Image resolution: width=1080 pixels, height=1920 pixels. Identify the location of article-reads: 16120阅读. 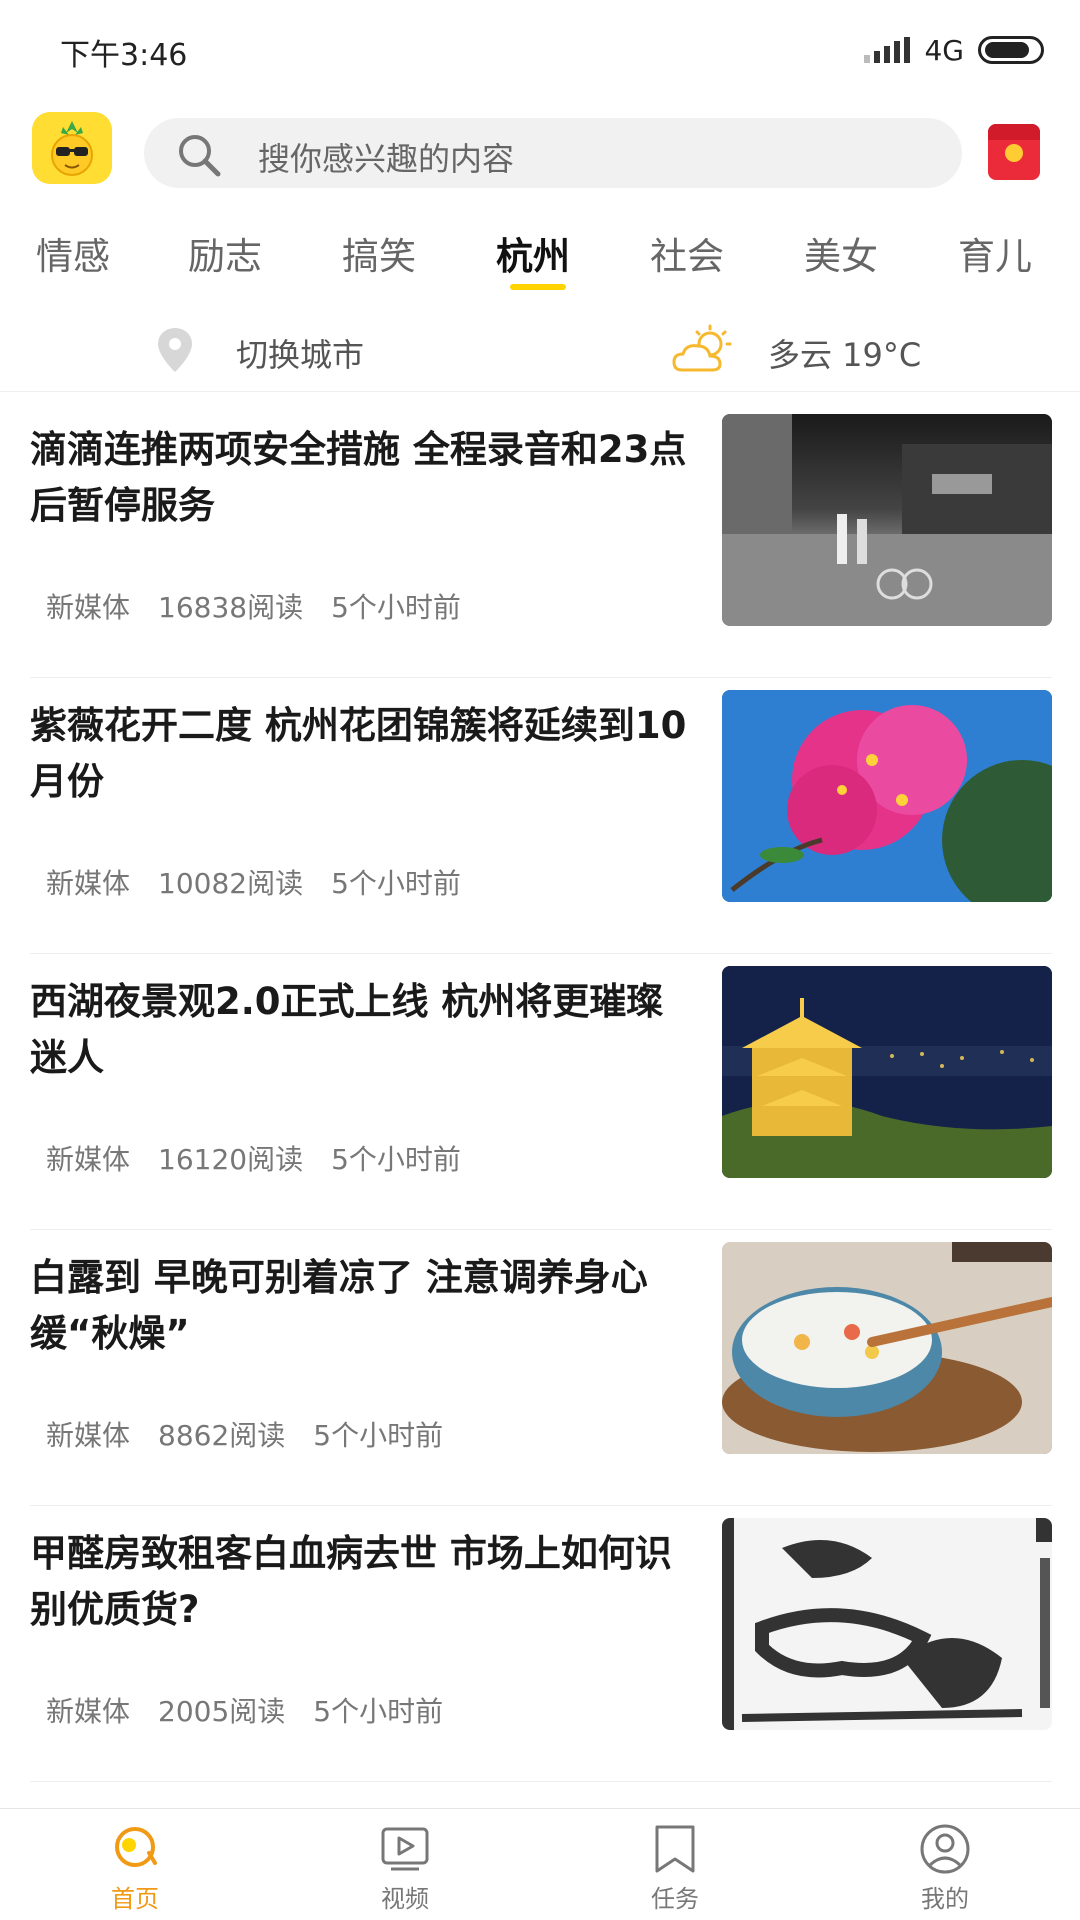
(231, 1159).